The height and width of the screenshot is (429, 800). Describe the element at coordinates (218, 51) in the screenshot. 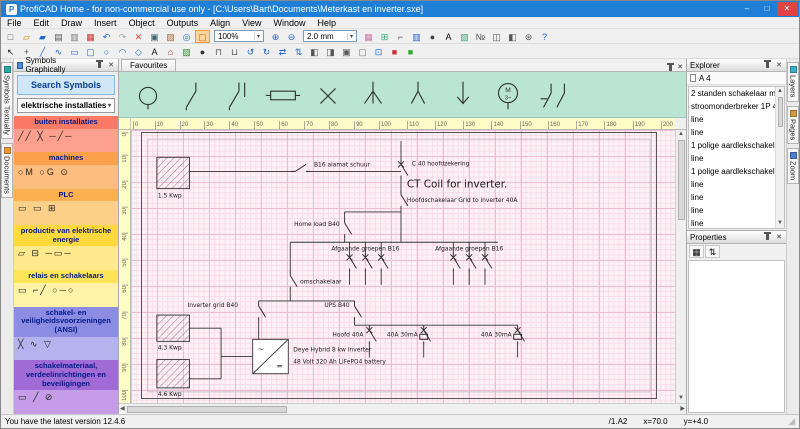

I see `and-gate-icon: ⊓` at that location.